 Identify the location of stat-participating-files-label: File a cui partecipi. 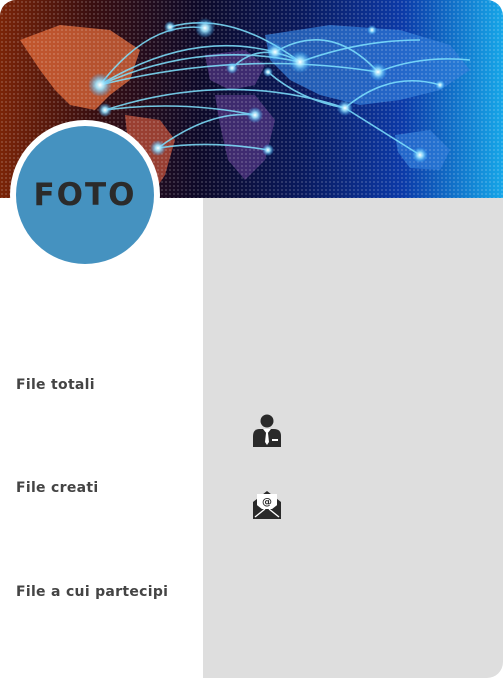
(92, 592).